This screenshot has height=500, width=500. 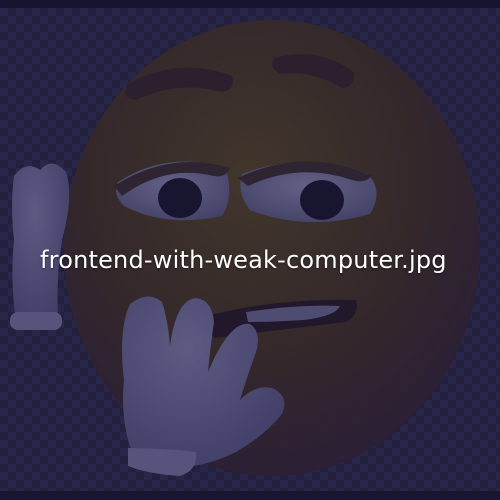 What do you see at coordinates (322, 200) in the screenshot?
I see `right-pupil` at bounding box center [322, 200].